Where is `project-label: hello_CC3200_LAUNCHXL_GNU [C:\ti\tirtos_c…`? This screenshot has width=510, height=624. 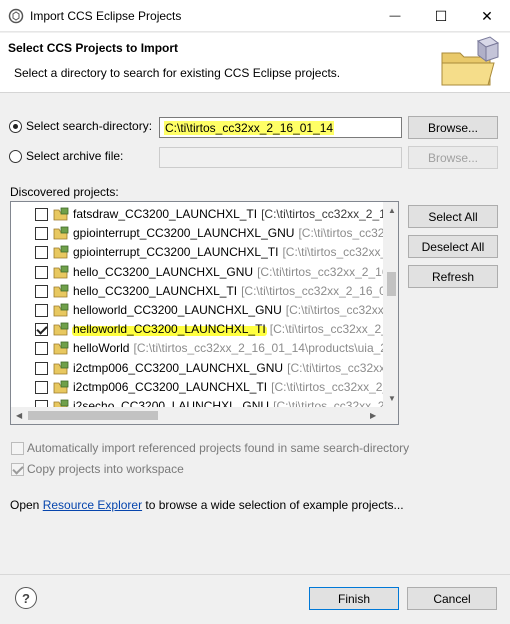
project-label: hello_CC3200_LAUNCHXL_GNU [C:\ti\tirtos_c… is located at coordinates (236, 271).